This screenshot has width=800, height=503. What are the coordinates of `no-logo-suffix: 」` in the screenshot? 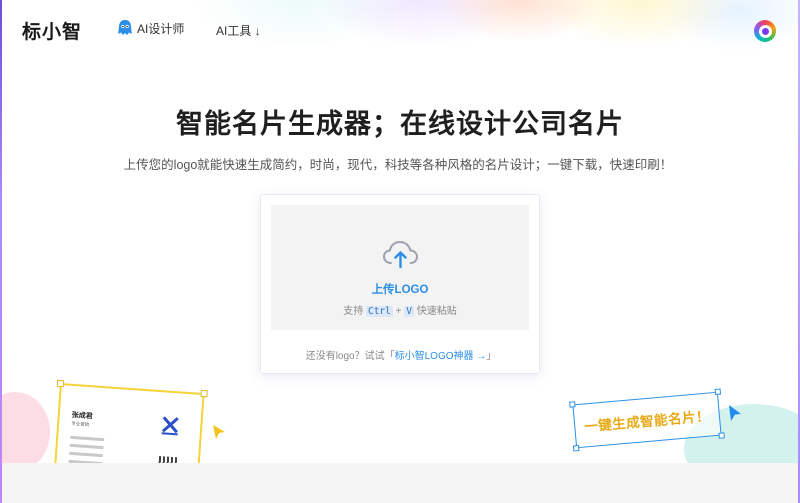 It's located at (491, 356).